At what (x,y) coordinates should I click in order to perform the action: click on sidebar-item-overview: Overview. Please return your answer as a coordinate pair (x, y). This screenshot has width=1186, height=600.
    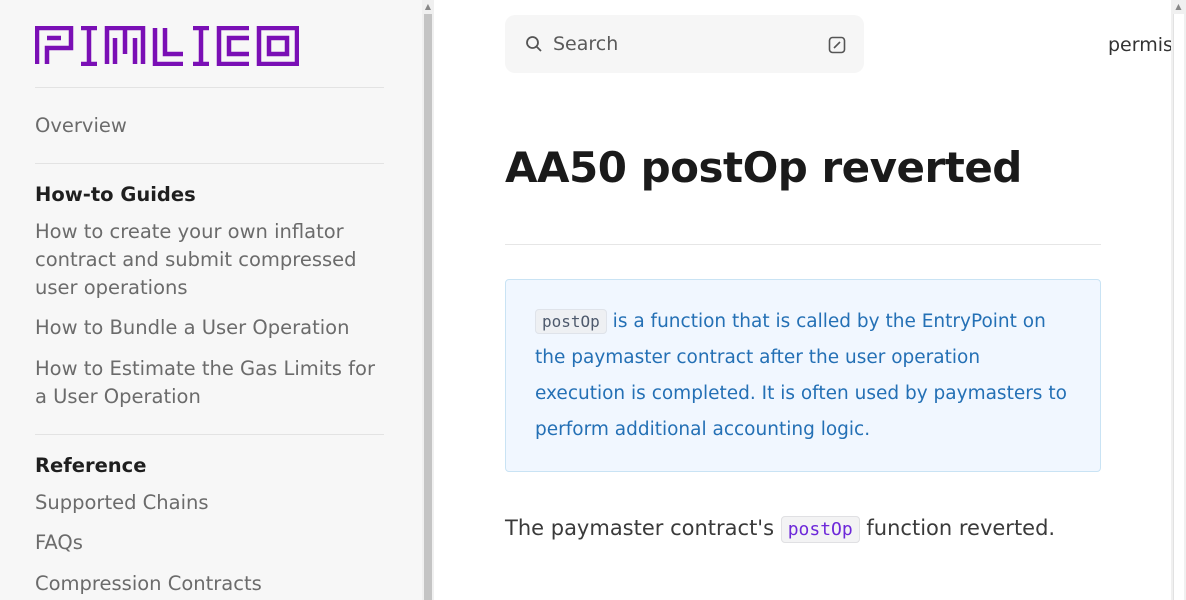
    Looking at the image, I should click on (211, 126).